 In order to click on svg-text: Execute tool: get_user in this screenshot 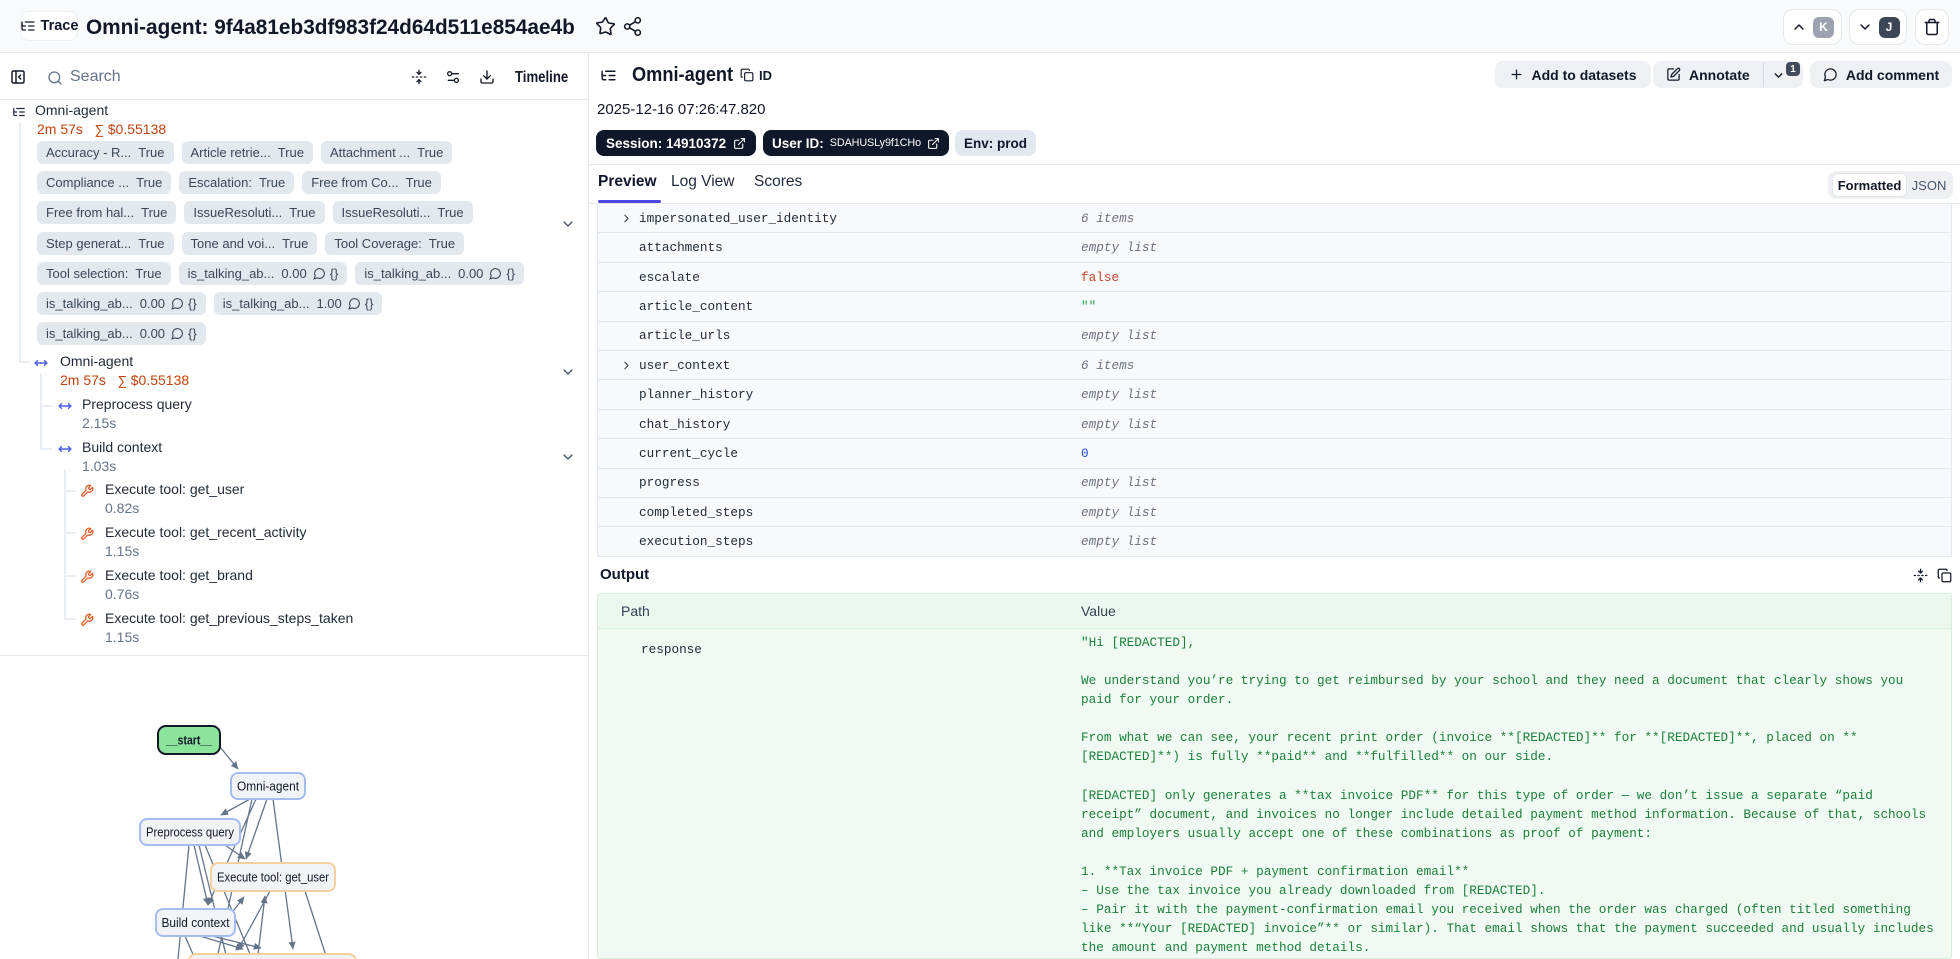, I will do `click(273, 877)`.